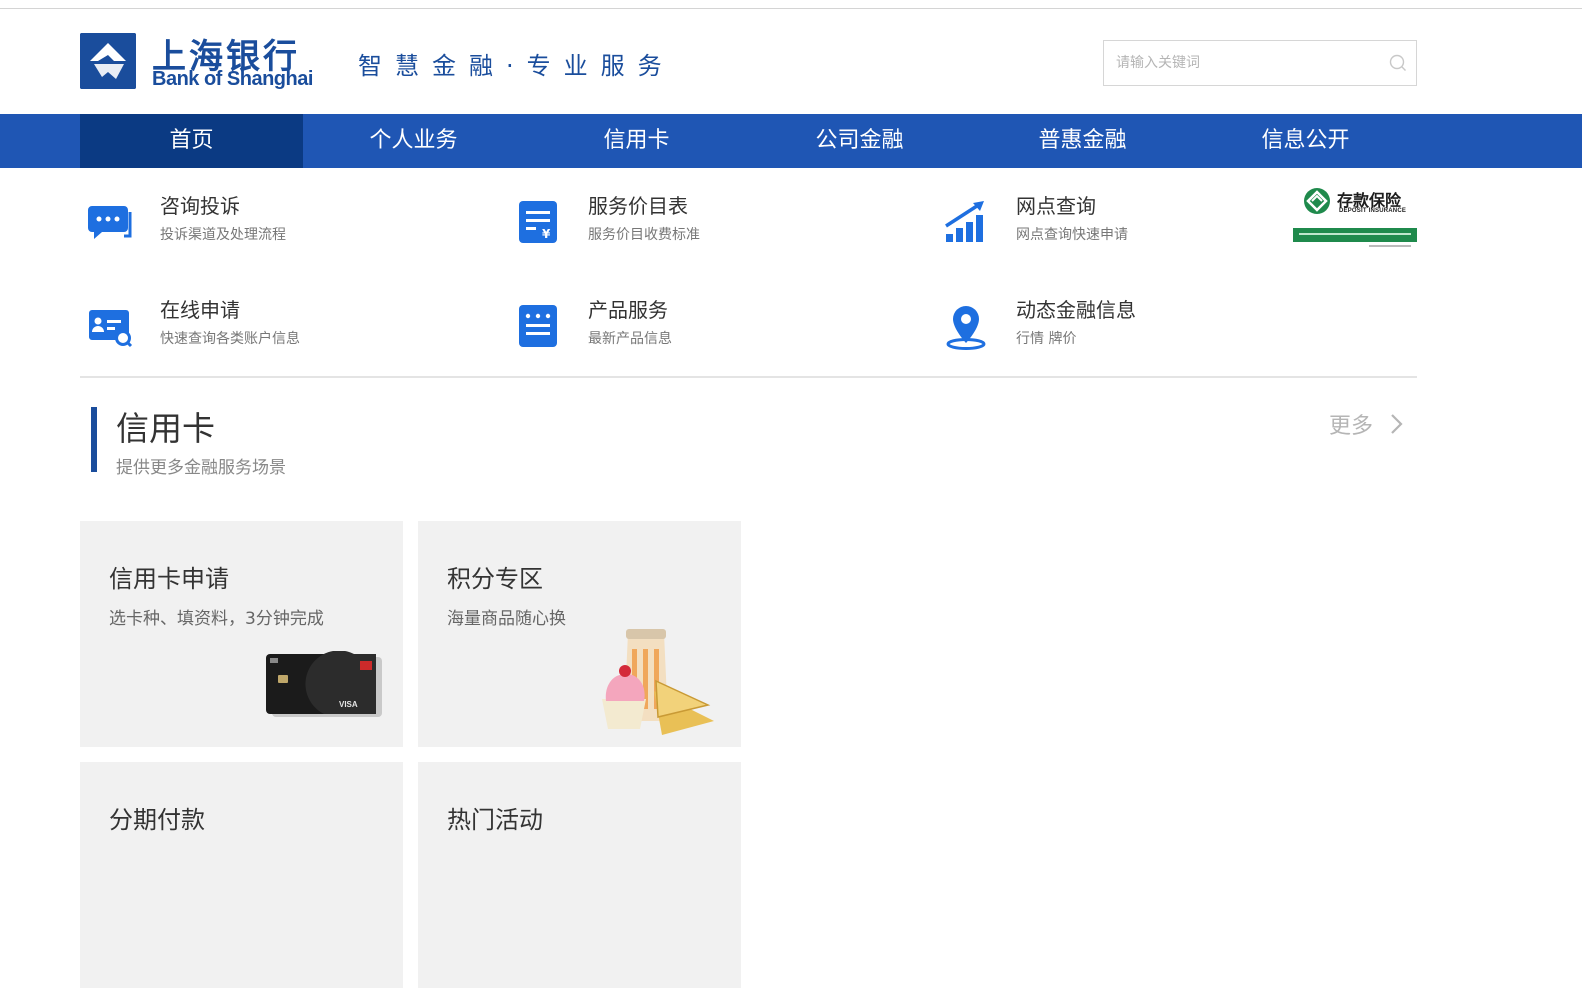 The width and height of the screenshot is (1582, 988). Describe the element at coordinates (628, 310) in the screenshot. I see `quick-link-title: 产品服务` at that location.